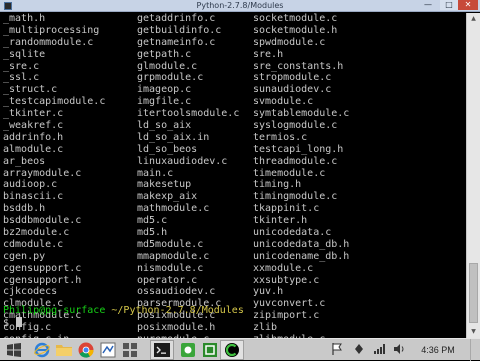  Describe the element at coordinates (24, 209) in the screenshot. I see `file-entry: bsddb.h` at that location.